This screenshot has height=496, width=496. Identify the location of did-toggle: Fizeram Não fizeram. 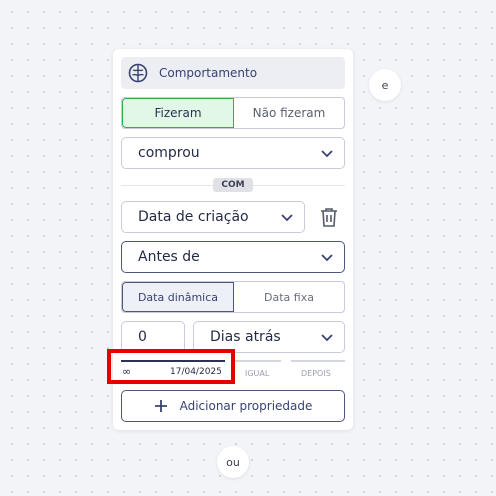
(233, 113).